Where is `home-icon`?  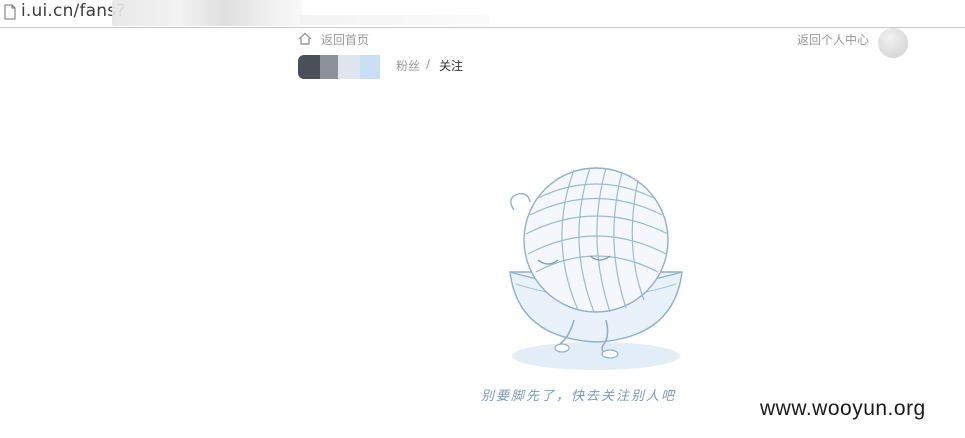 home-icon is located at coordinates (305, 38).